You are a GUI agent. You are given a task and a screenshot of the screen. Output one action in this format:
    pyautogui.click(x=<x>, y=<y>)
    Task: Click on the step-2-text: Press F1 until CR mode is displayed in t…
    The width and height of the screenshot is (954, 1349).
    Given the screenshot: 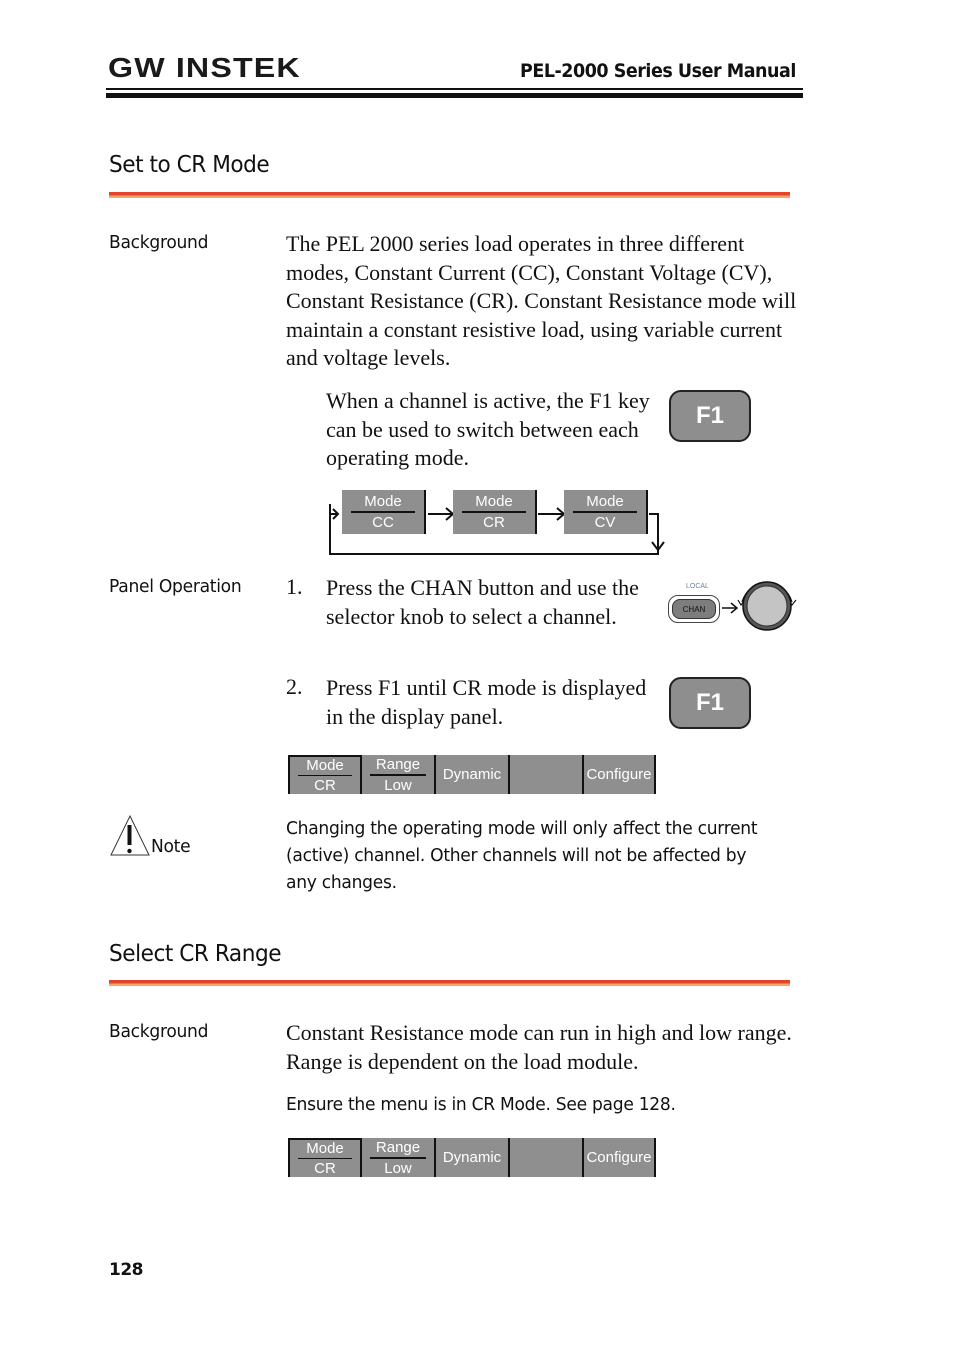 What is the action you would take?
    pyautogui.click(x=486, y=702)
    